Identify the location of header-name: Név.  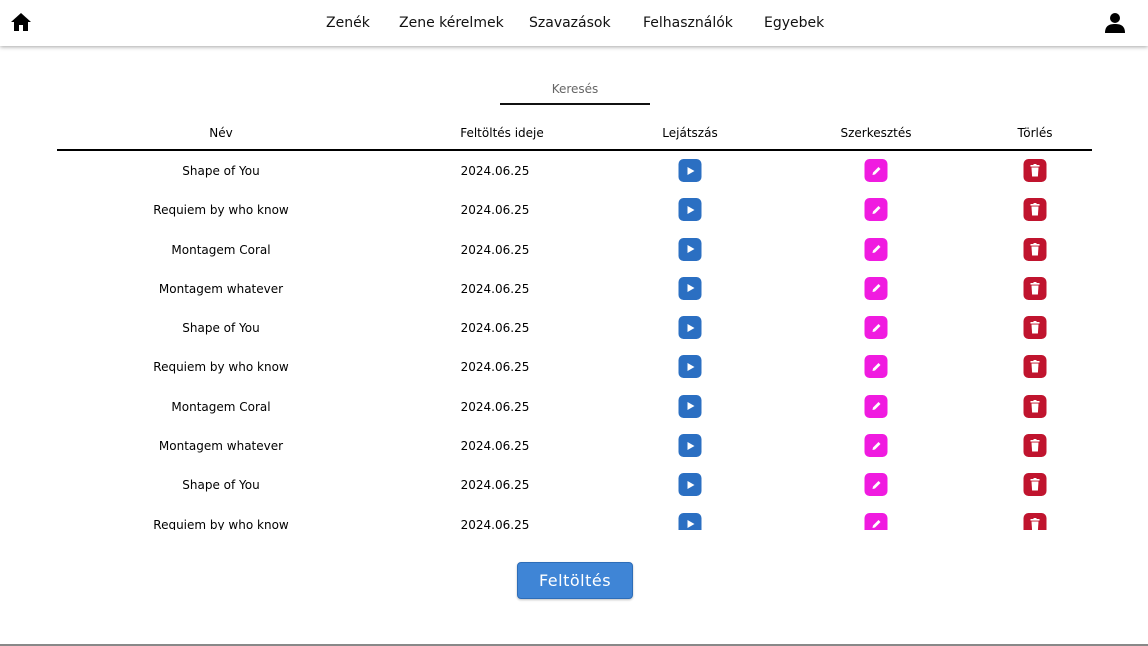
(221, 133).